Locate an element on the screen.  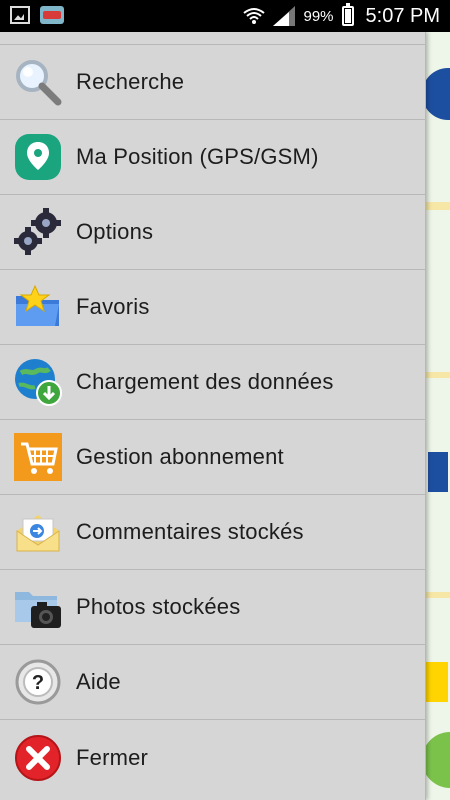
menu-item-label: Fermer is located at coordinates (112, 757).